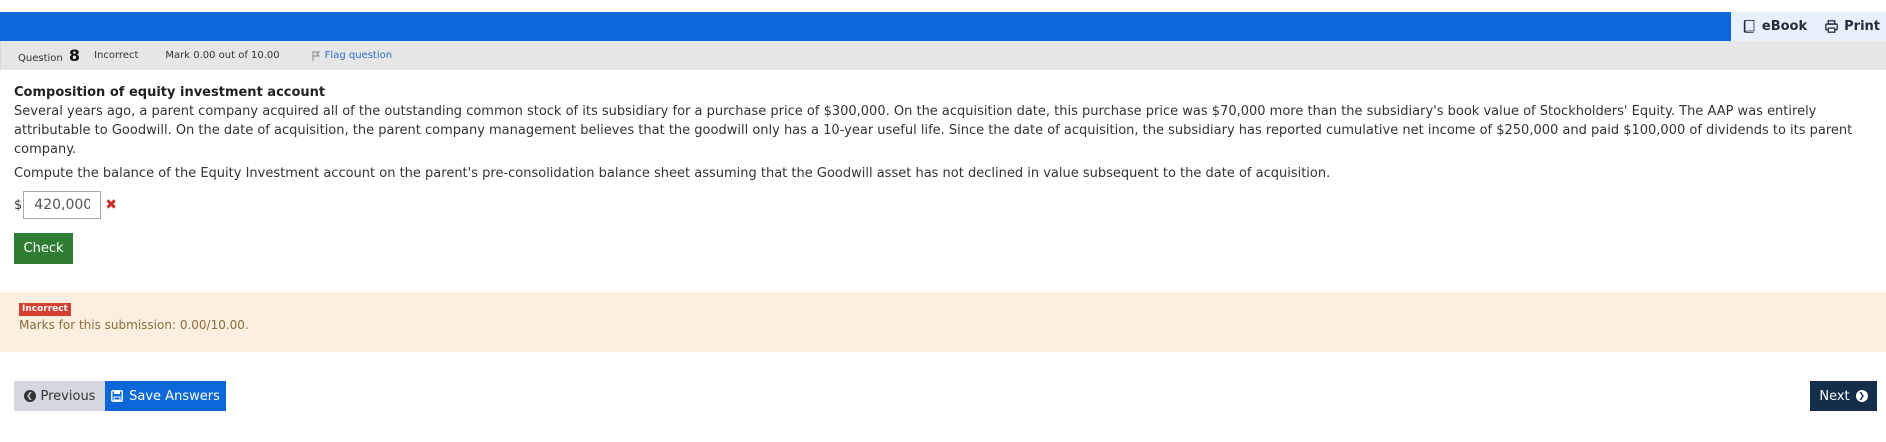 The height and width of the screenshot is (442, 1886). I want to click on next-button: Next ❯, so click(1843, 396).